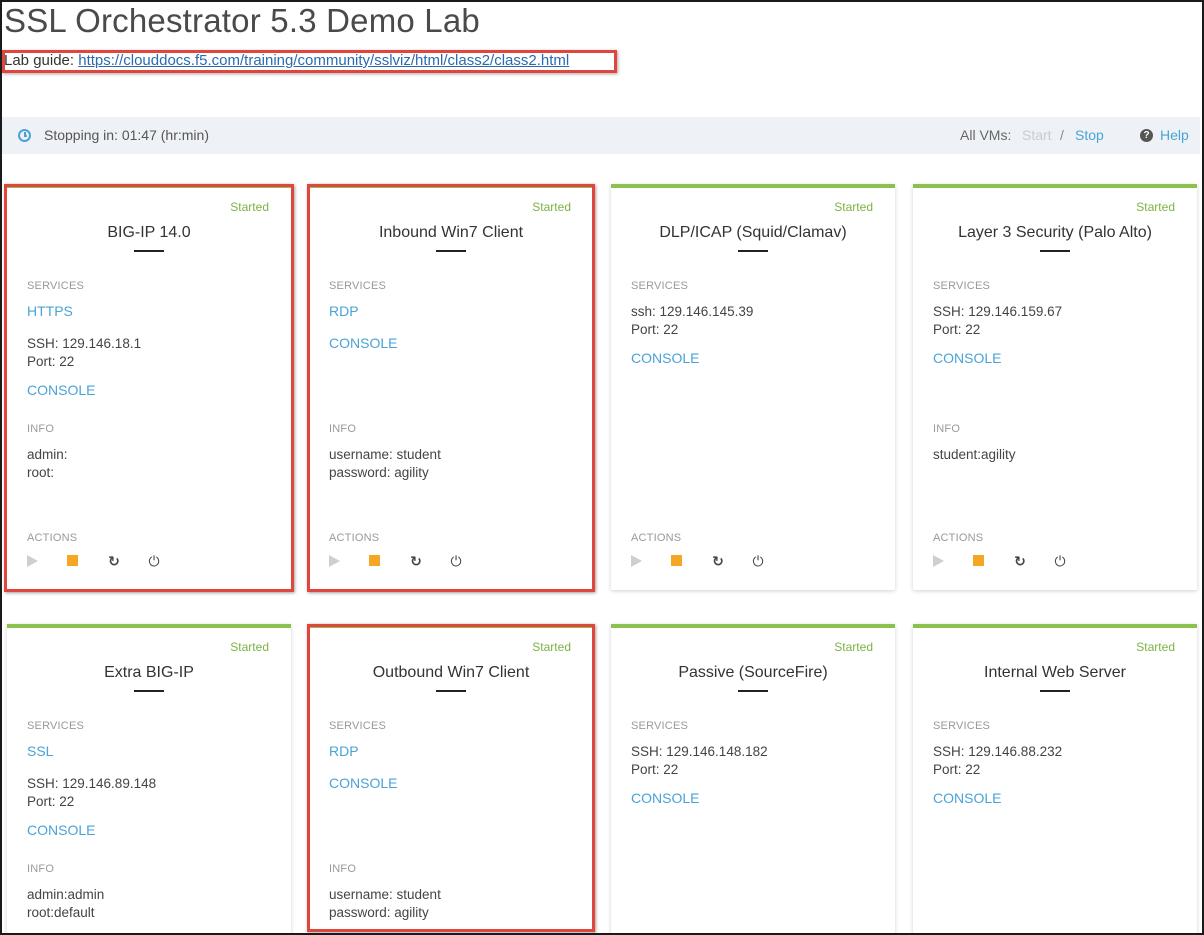 The image size is (1204, 935). Describe the element at coordinates (40, 751) in the screenshot. I see `ssl-link: SSL` at that location.